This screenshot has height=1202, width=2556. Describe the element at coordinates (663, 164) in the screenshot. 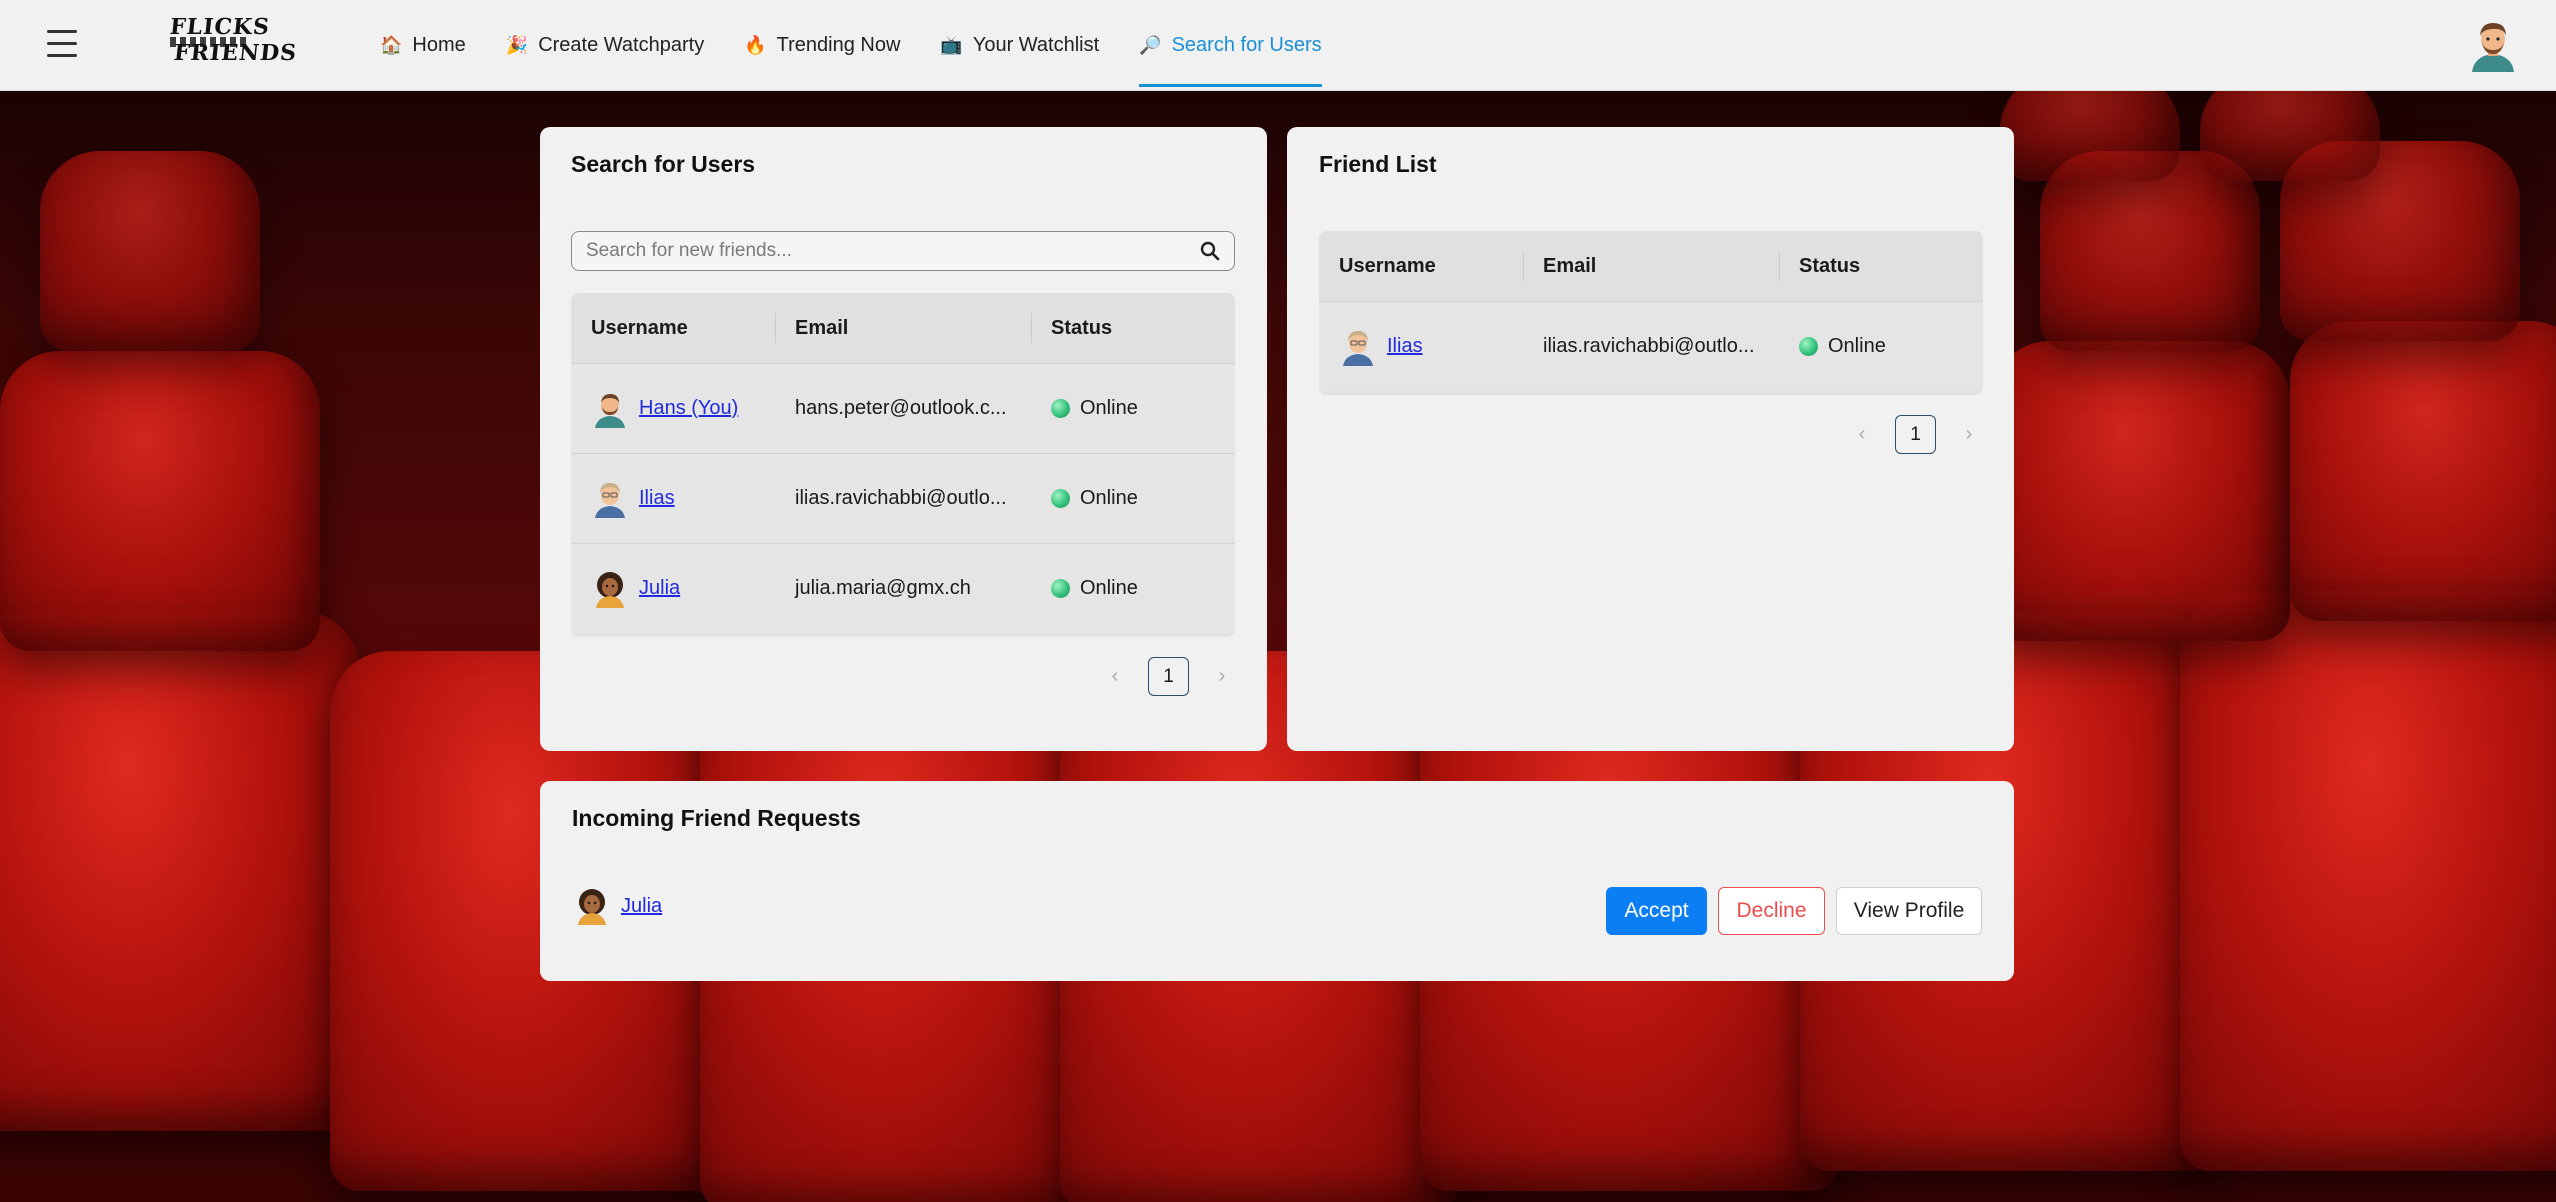

I see `search-users-title: Search for Users` at that location.